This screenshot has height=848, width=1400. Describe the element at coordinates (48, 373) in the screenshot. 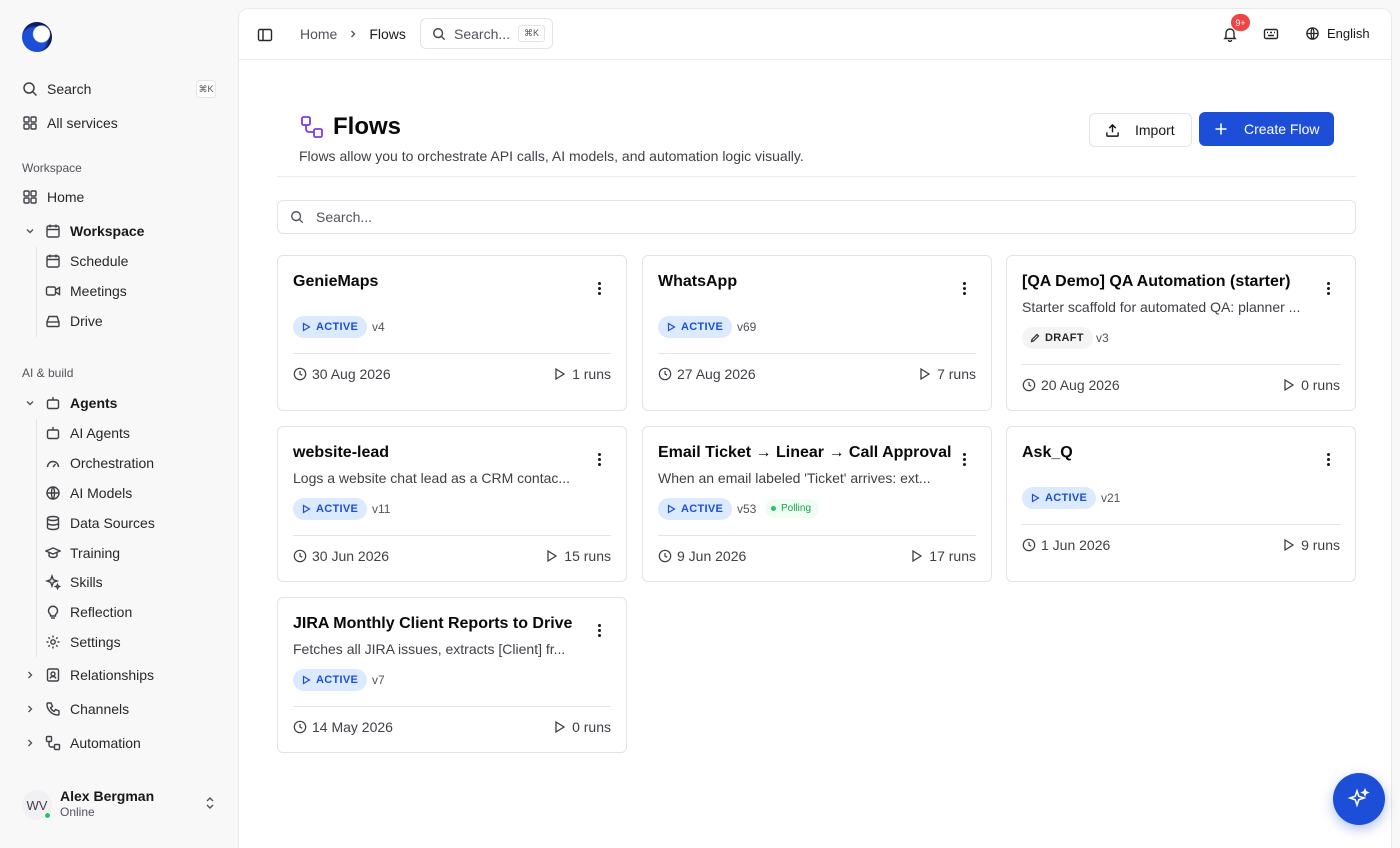

I see `section-label-ai: AI & build` at that location.